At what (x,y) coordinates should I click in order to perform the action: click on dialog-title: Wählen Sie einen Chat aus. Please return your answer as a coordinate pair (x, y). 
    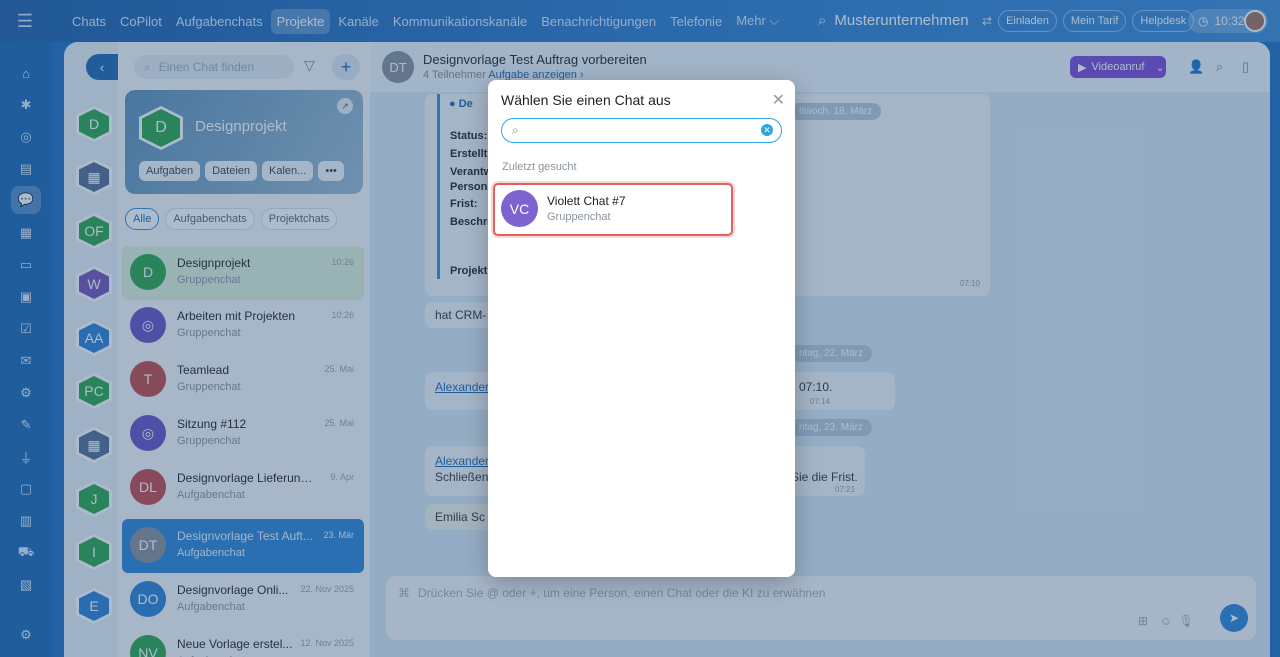
    Looking at the image, I should click on (586, 100).